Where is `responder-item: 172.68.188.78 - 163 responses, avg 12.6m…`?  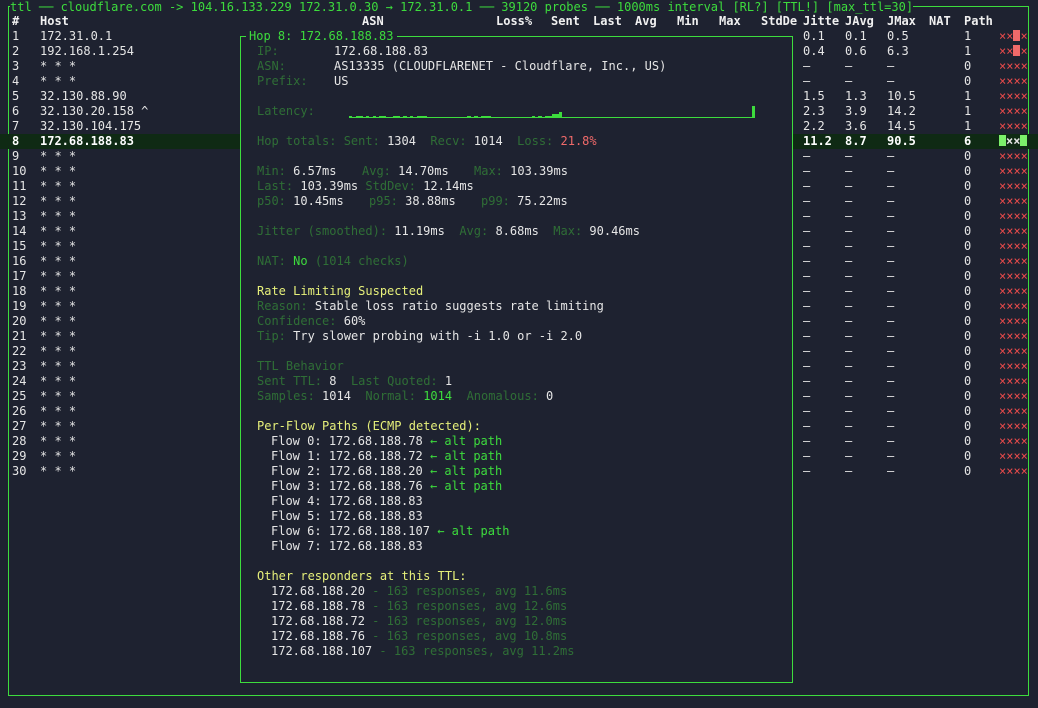 responder-item: 172.68.188.78 - 163 responses, avg 12.6m… is located at coordinates (419, 606).